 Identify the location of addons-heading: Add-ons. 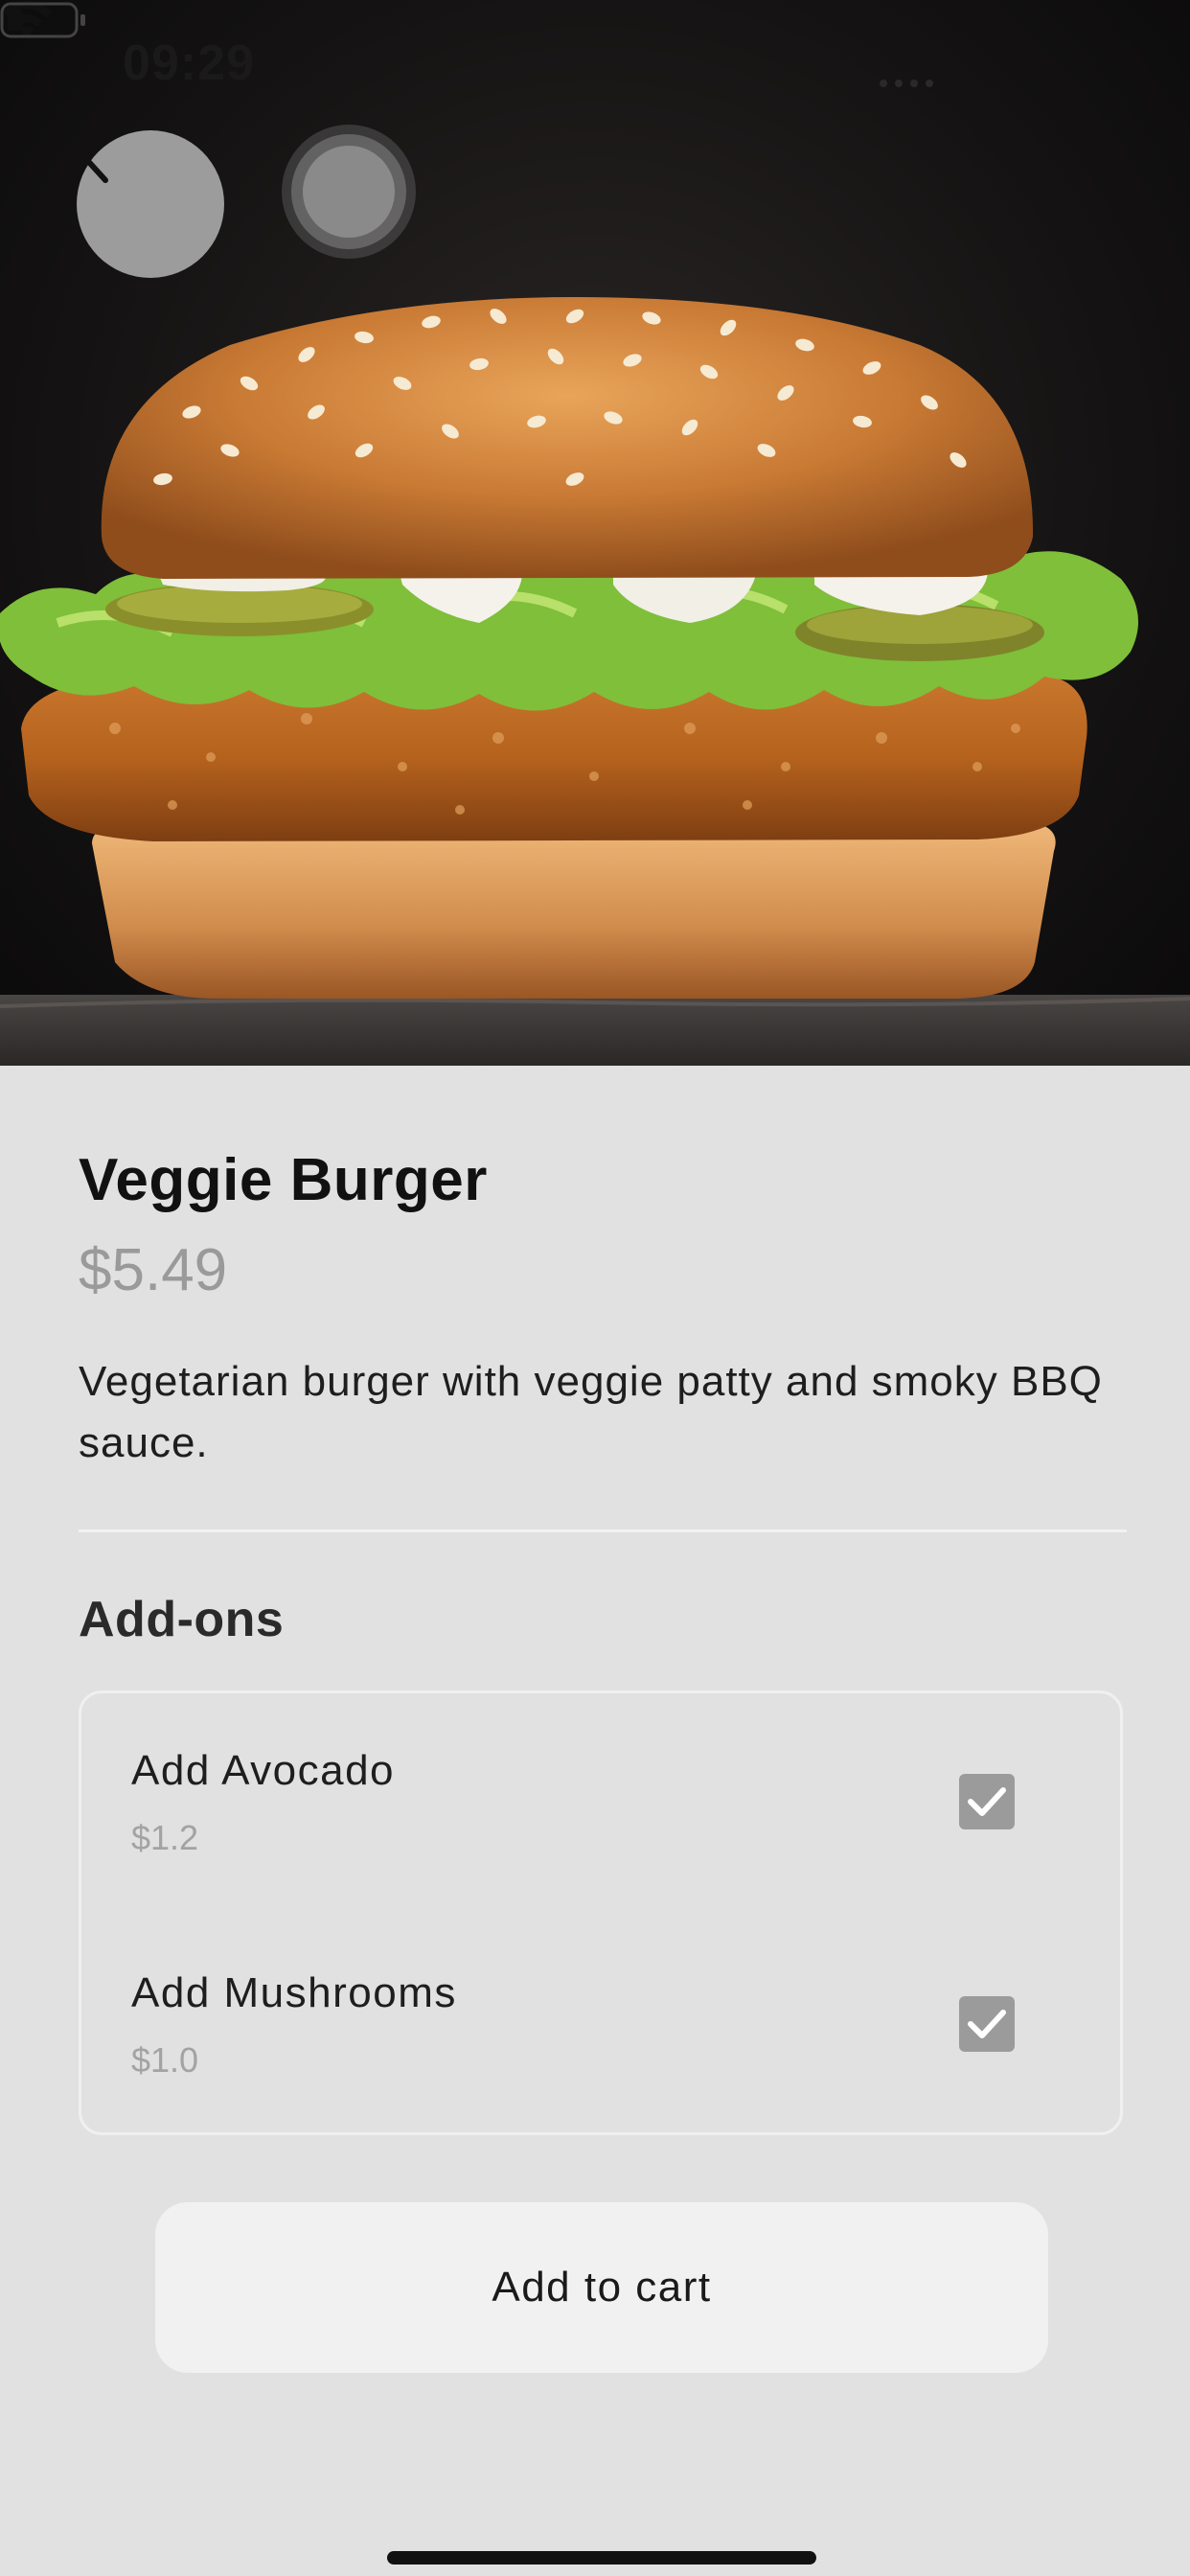
(182, 1619).